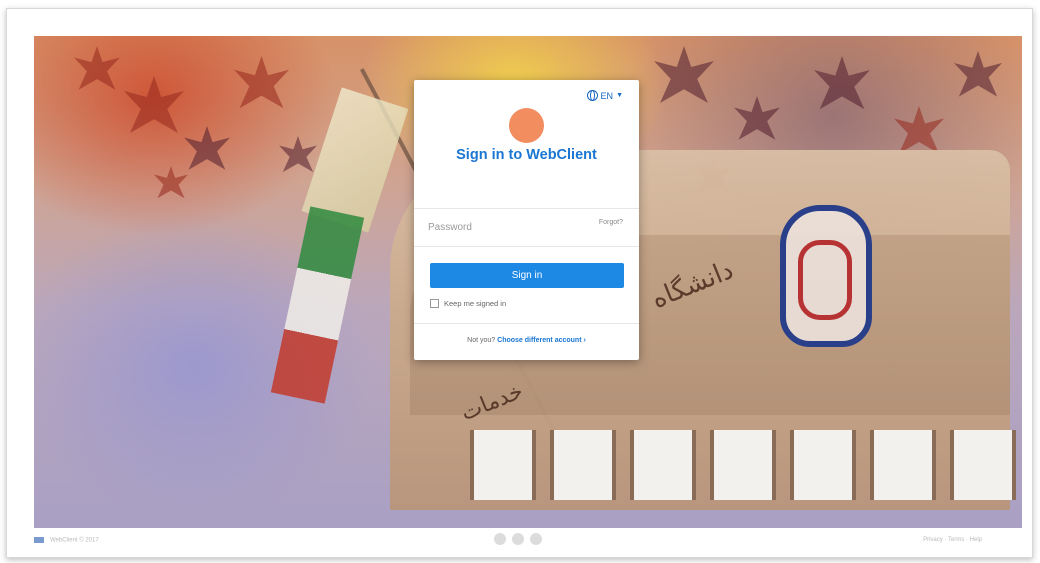 Image resolution: width=1040 pixels, height=563 pixels. What do you see at coordinates (503, 227) in the screenshot?
I see `password-input` at bounding box center [503, 227].